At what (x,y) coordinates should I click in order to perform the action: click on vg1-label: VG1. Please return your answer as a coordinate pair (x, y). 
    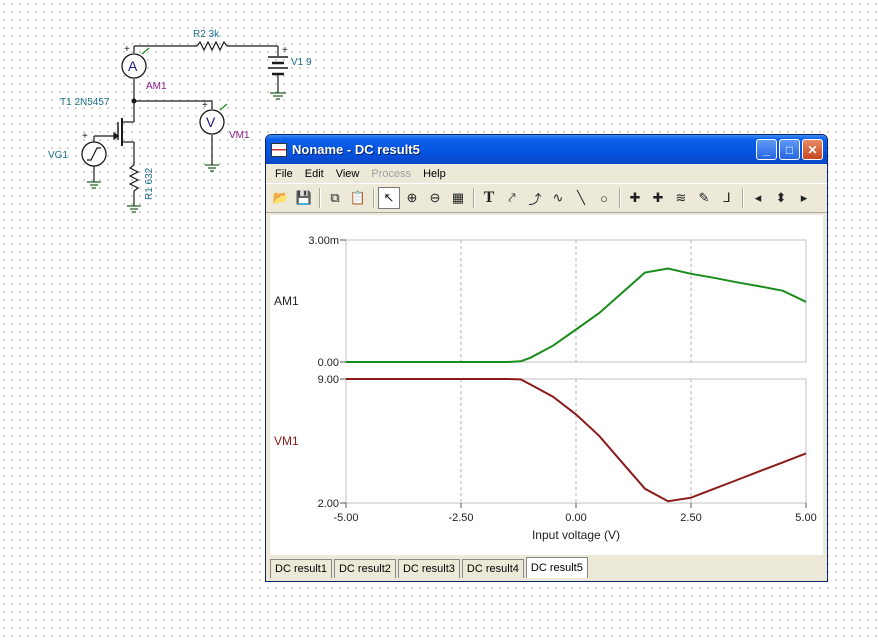
    Looking at the image, I should click on (58, 155).